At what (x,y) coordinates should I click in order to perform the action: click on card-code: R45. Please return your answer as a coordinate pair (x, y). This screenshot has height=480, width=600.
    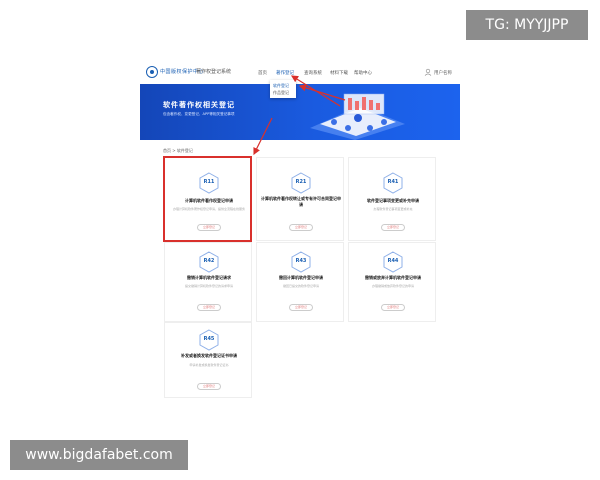
    Looking at the image, I should click on (209, 339).